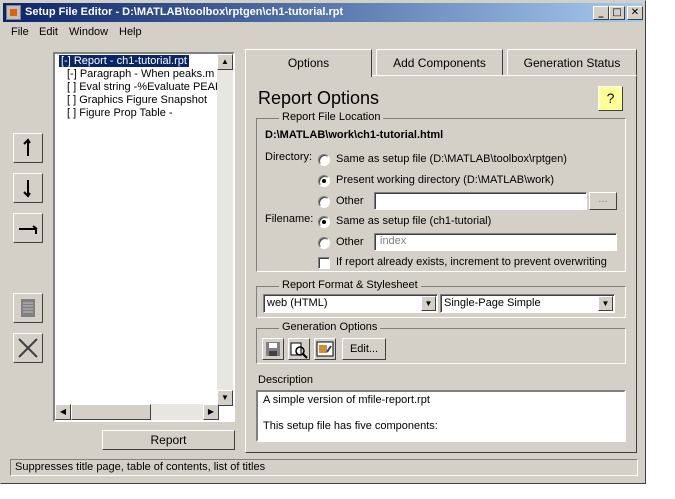 The image size is (675, 499). What do you see at coordinates (617, 13) in the screenshot?
I see `maximize-button: □` at bounding box center [617, 13].